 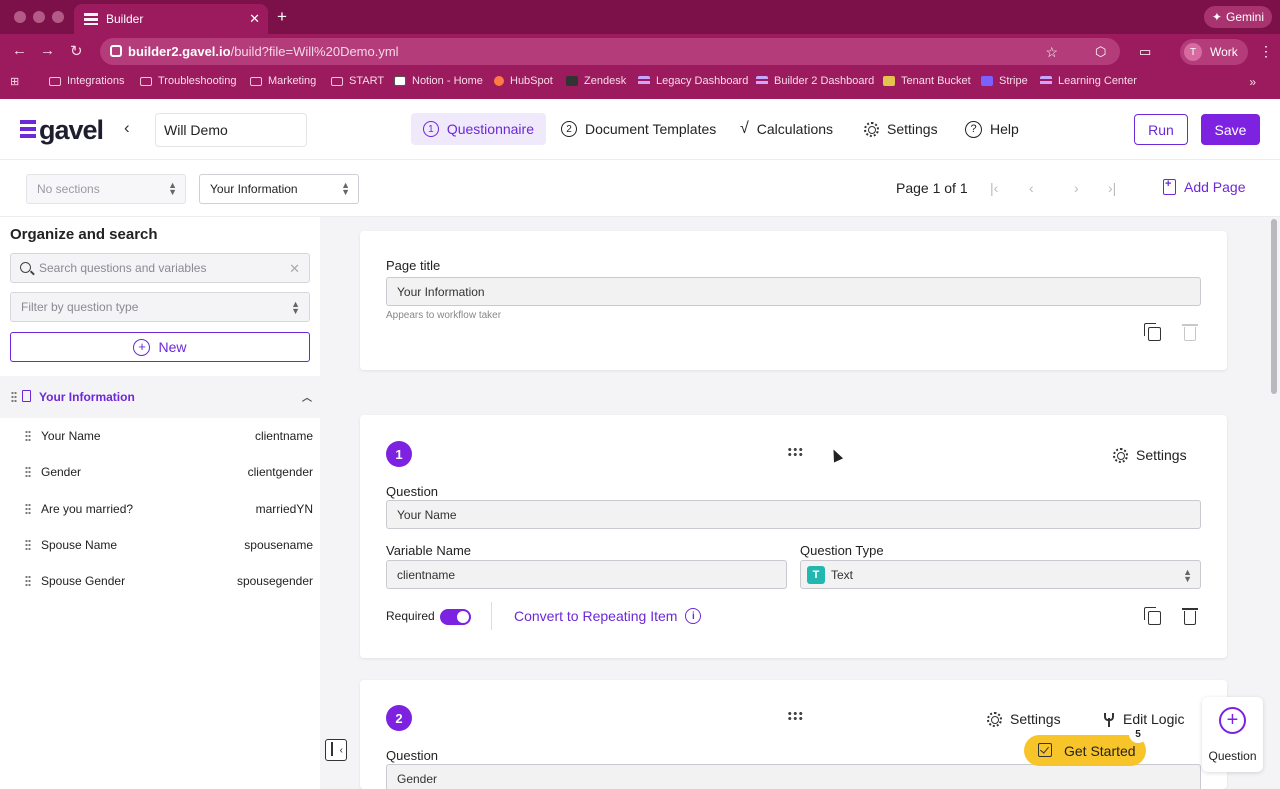 What do you see at coordinates (1143, 719) in the screenshot?
I see `edit-logic-button: Edit Logic` at bounding box center [1143, 719].